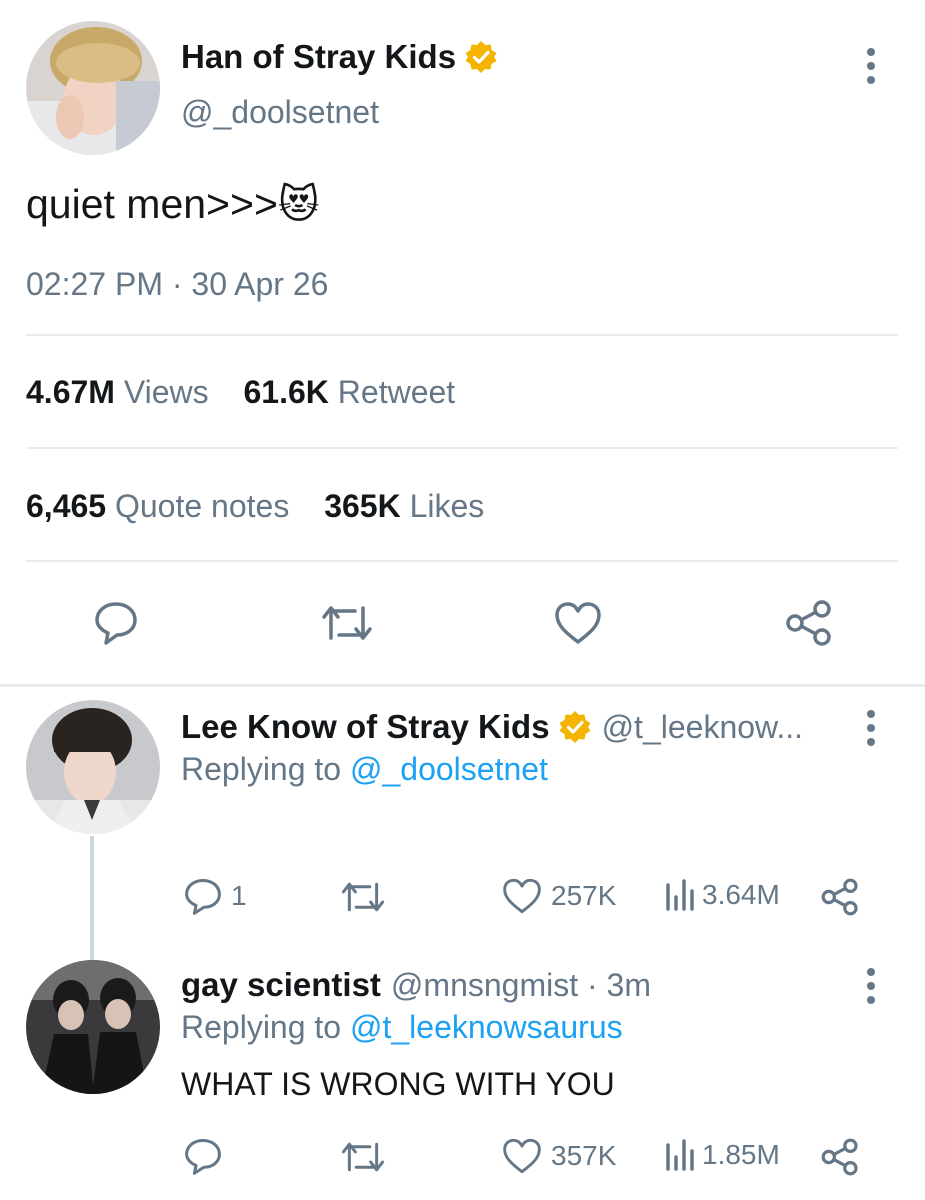 This screenshot has width=925, height=1200. Describe the element at coordinates (298, 205) in the screenshot. I see `emoji-heart-eyes-cat: 😻` at that location.